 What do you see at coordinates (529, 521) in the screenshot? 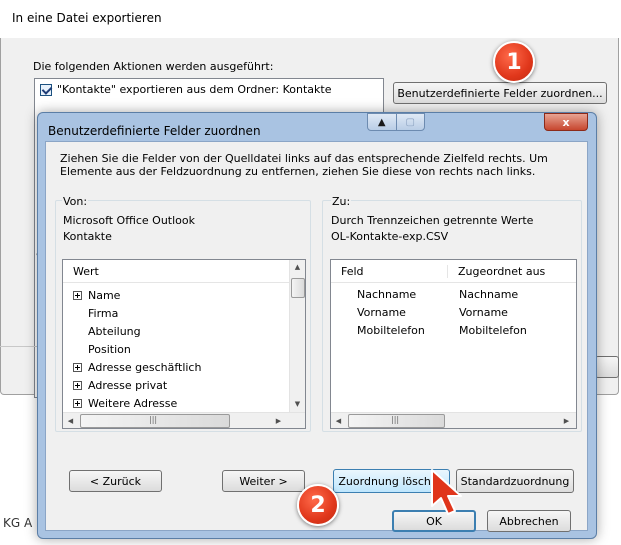
I see `cancel-button: Abbrechen` at bounding box center [529, 521].